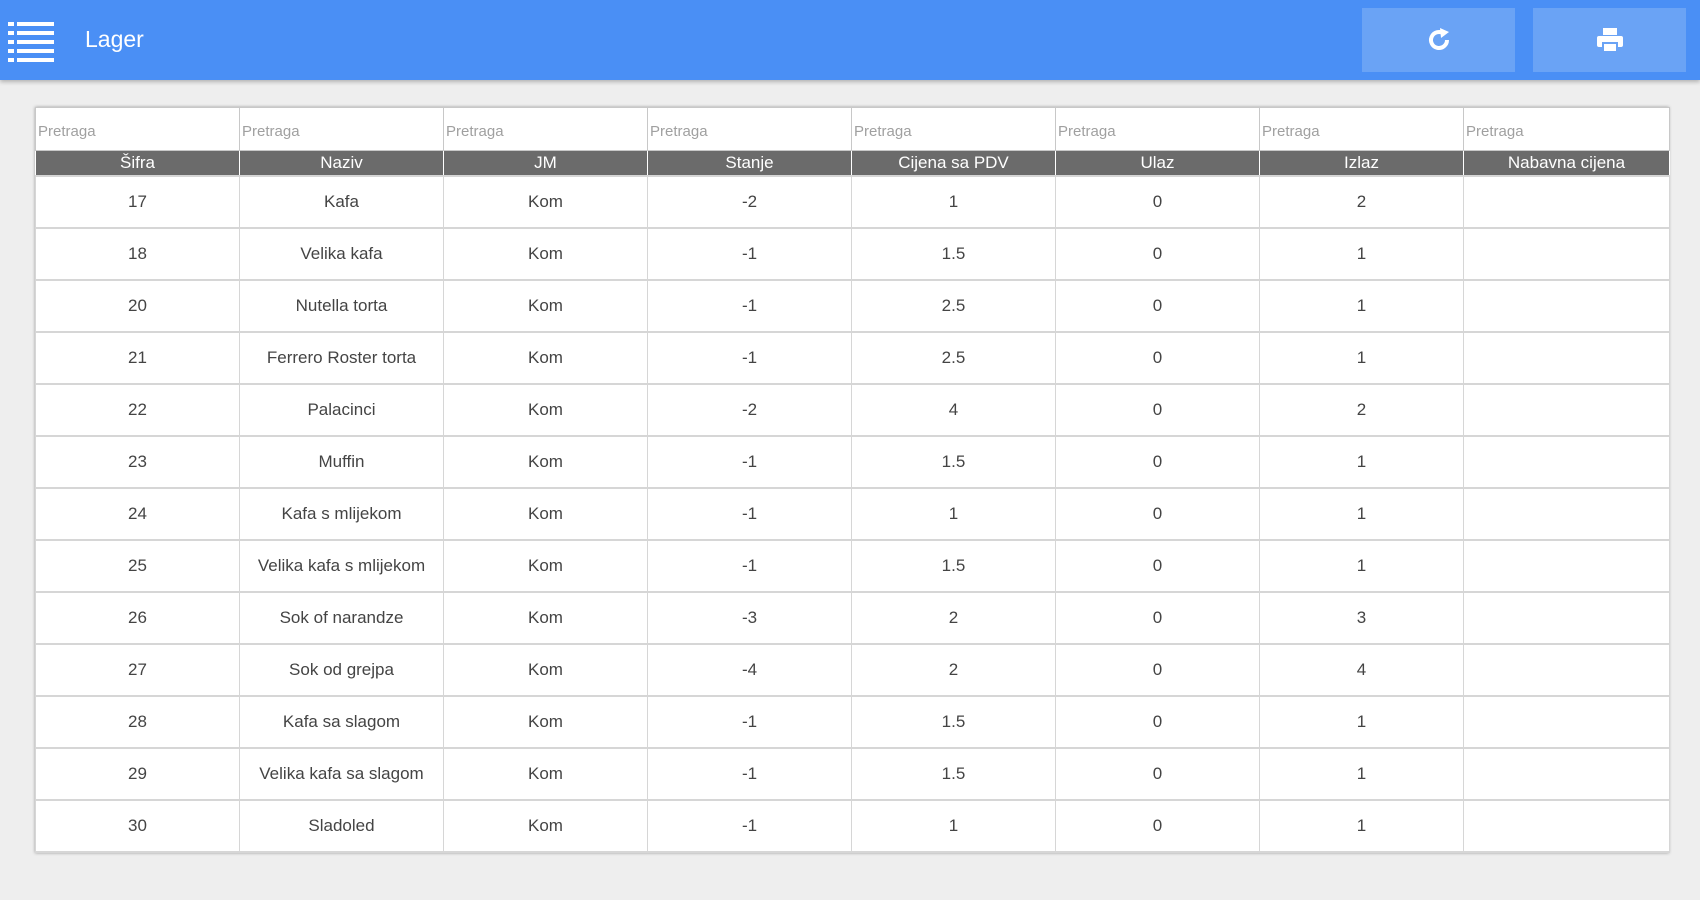 The width and height of the screenshot is (1700, 900). What do you see at coordinates (341, 358) in the screenshot?
I see `cell-naziv: Ferrero Roster torta` at bounding box center [341, 358].